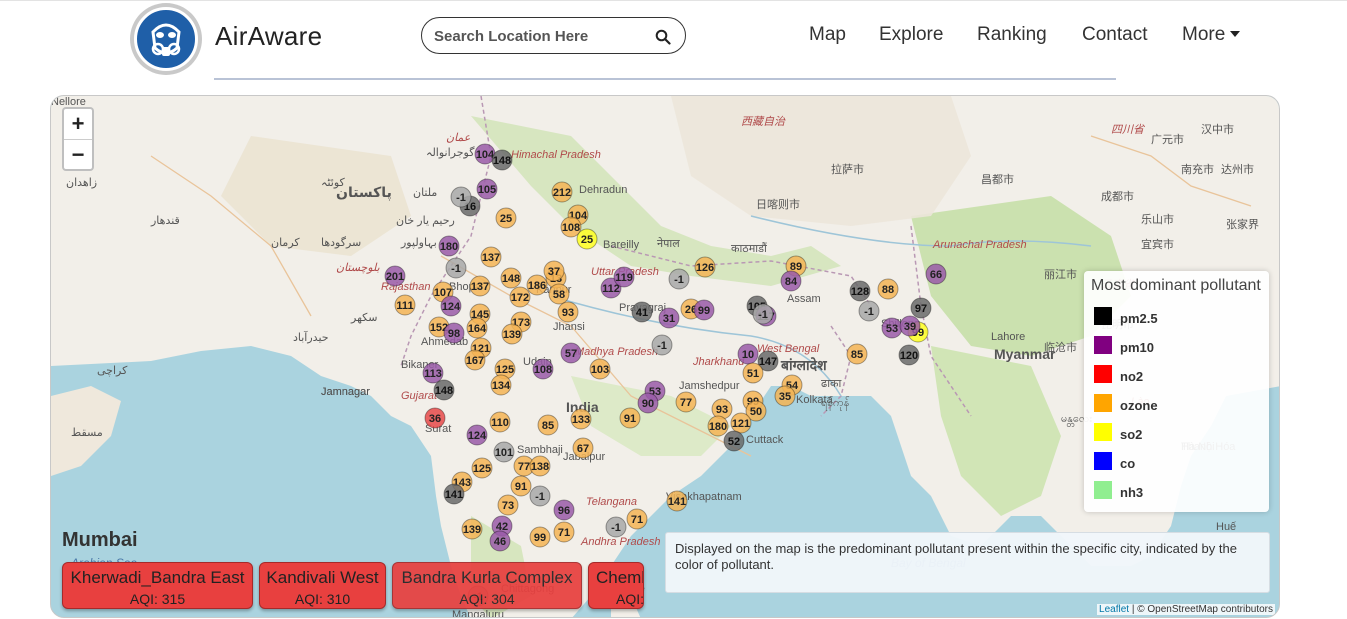  I want to click on aqi-marker: 77, so click(686, 402).